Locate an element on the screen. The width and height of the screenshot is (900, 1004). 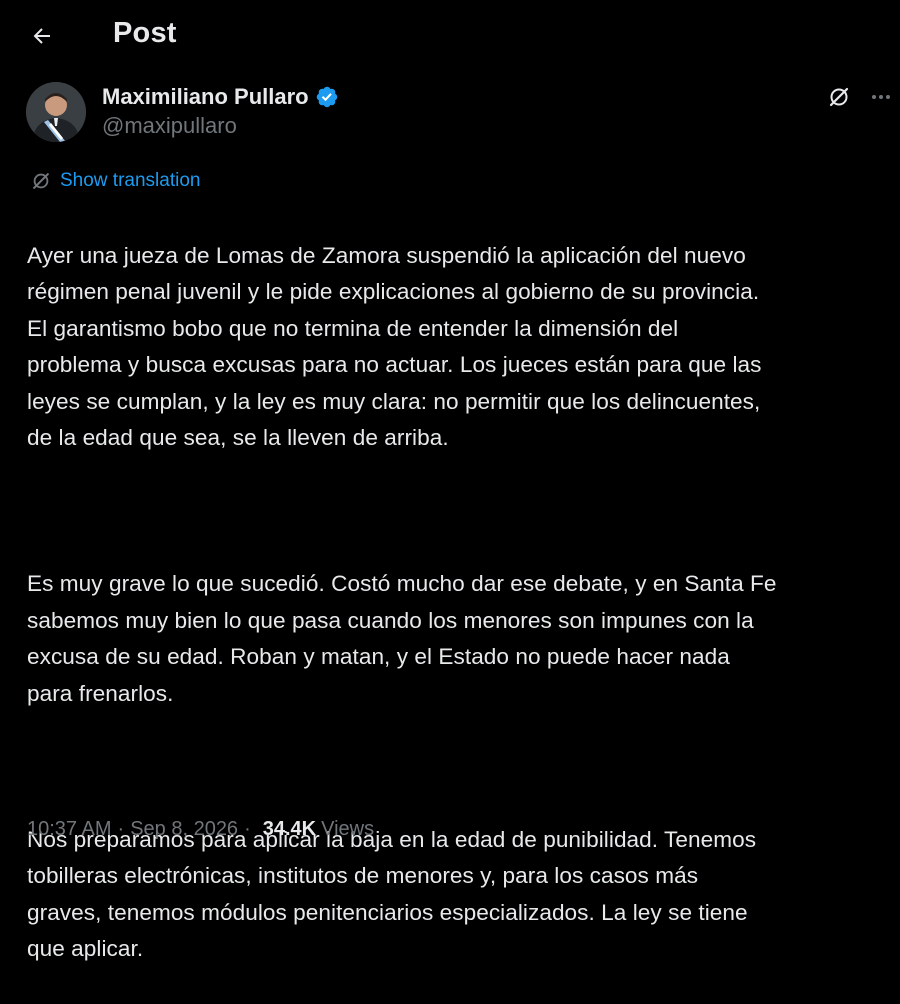
translate-icon is located at coordinates (41, 181).